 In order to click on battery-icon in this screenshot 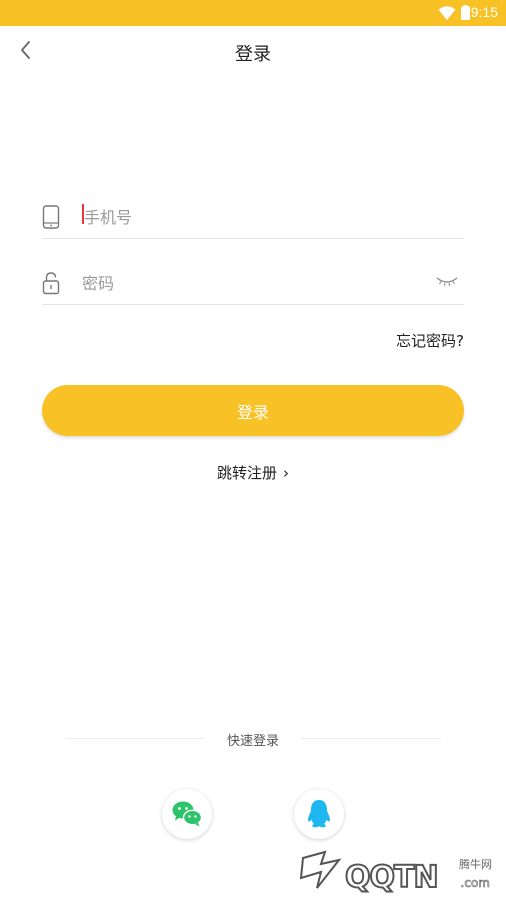, I will do `click(465, 12)`.